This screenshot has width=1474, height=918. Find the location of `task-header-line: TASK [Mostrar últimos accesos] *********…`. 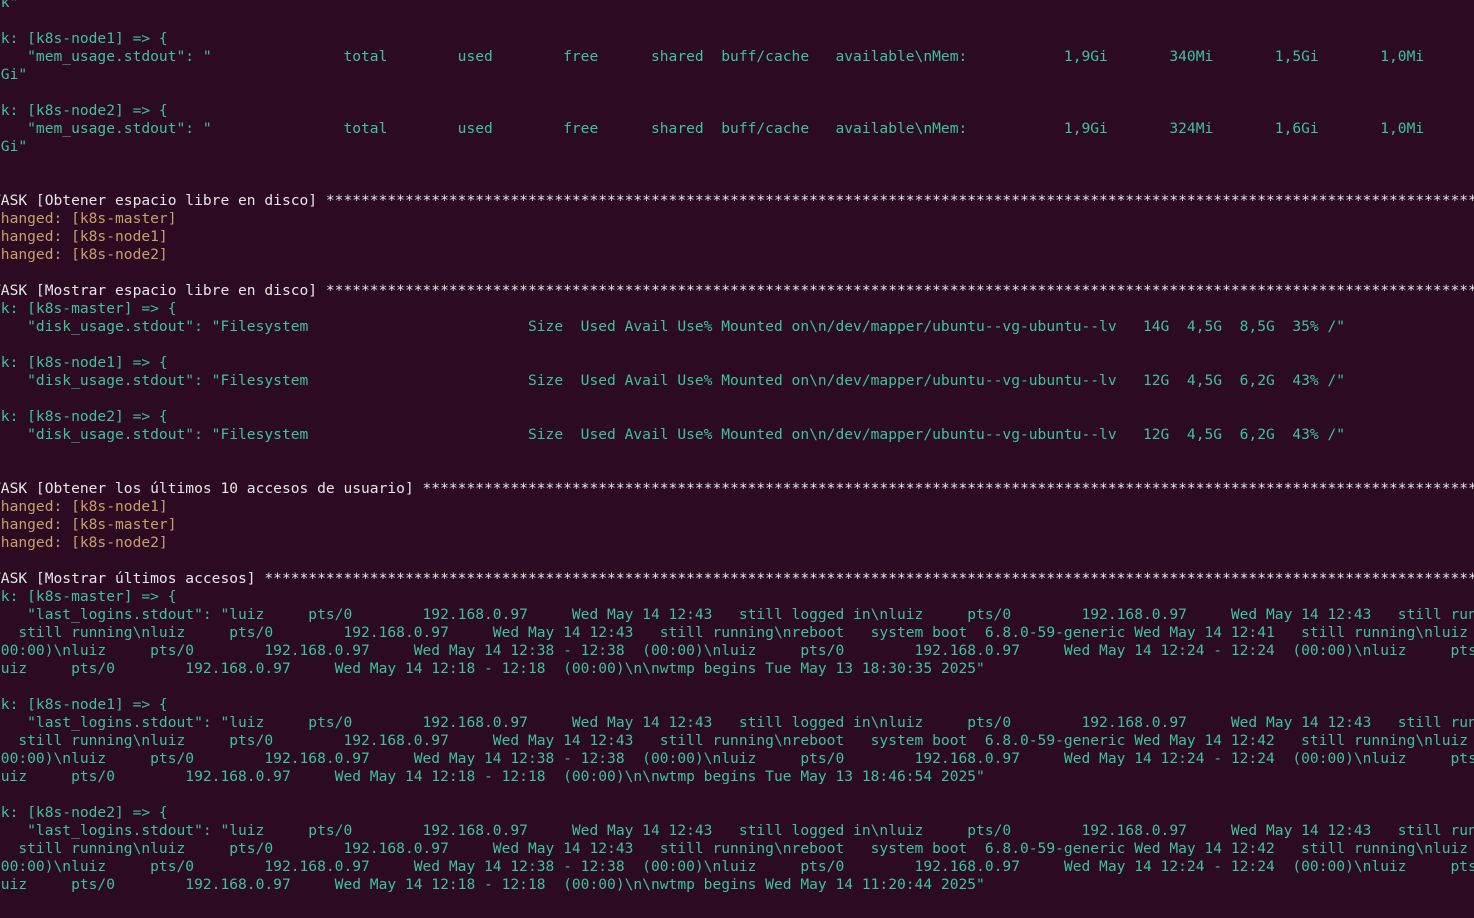

task-header-line: TASK [Mostrar últimos accesos] *********… is located at coordinates (737, 578).